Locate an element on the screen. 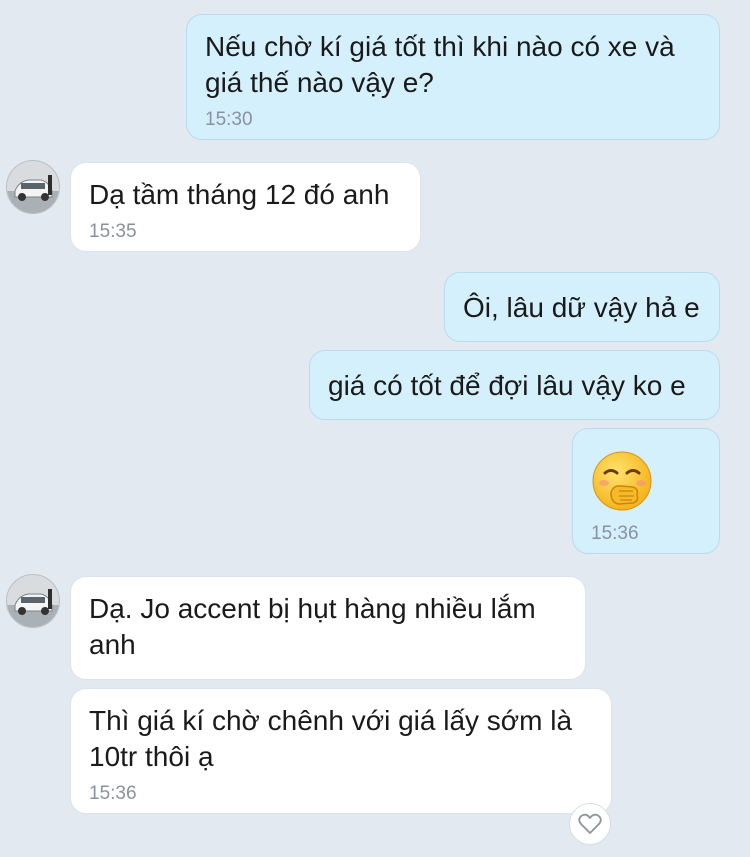 This screenshot has width=750, height=857. message-bubble-outgoing-sticker: 15:36 is located at coordinates (646, 491).